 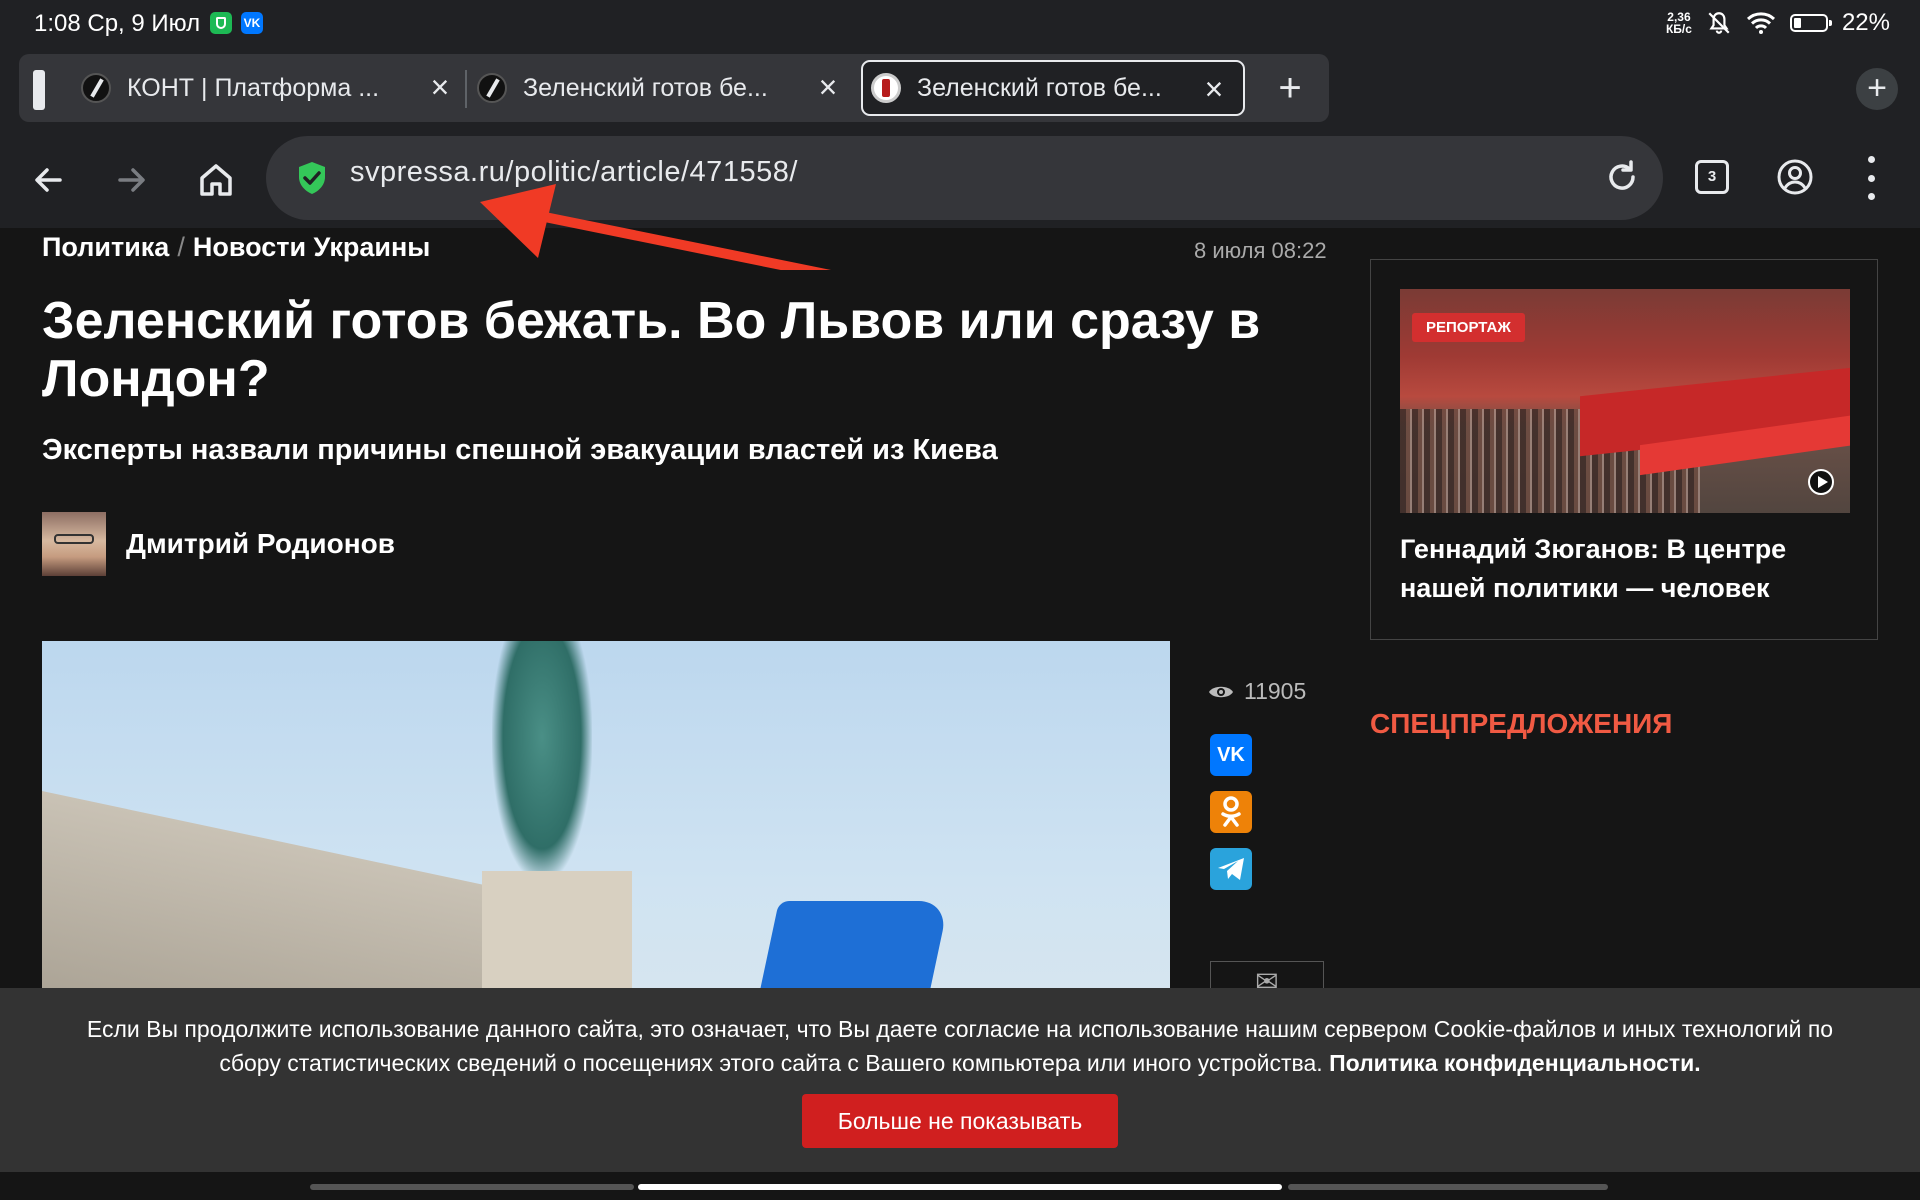 What do you see at coordinates (311, 247) in the screenshot?
I see `breadcrumb-topic-link: Новости Украины` at bounding box center [311, 247].